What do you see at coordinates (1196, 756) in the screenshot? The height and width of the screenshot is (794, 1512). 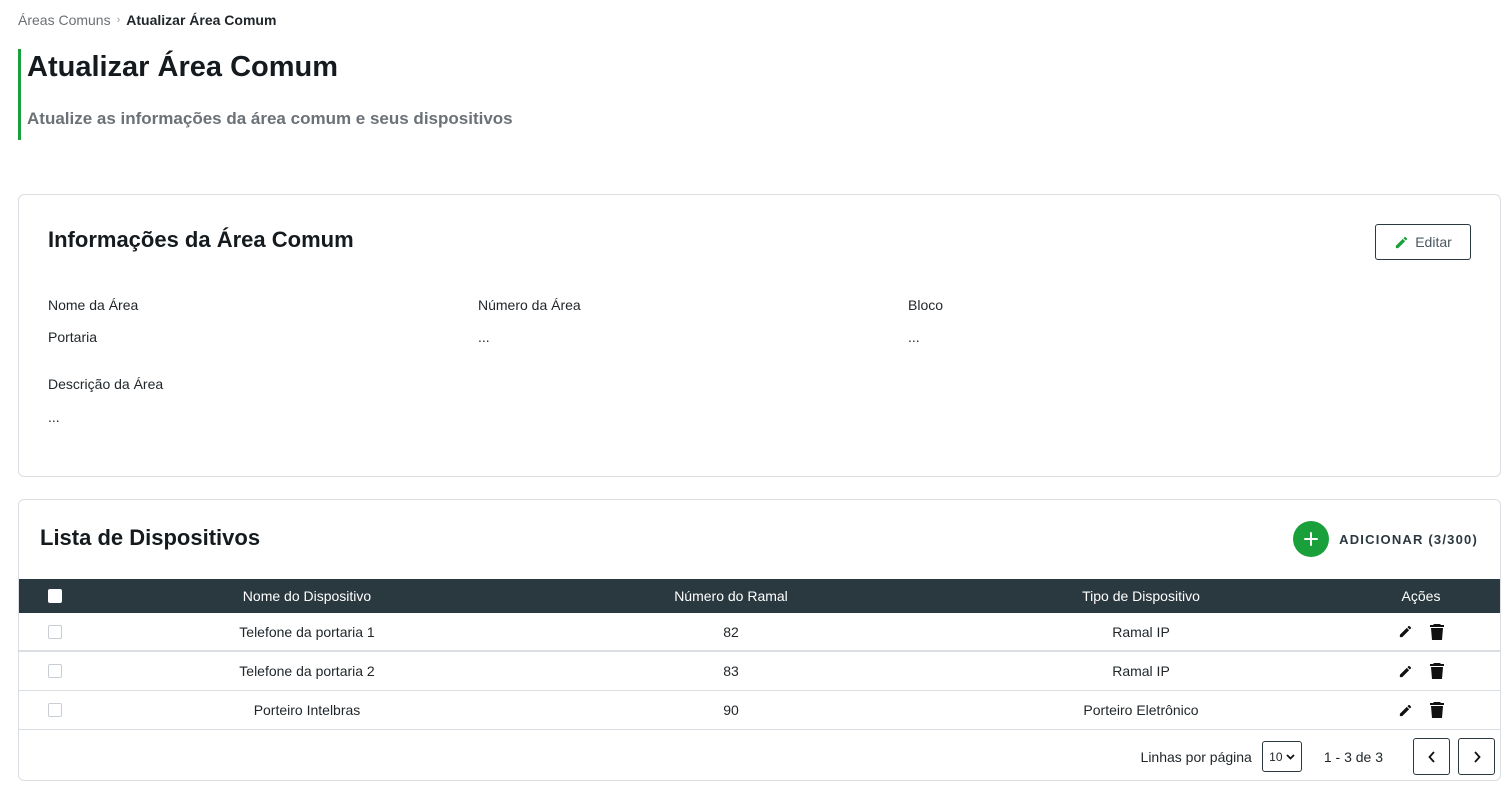 I see `rows-per-page-label: Linhas por página` at bounding box center [1196, 756].